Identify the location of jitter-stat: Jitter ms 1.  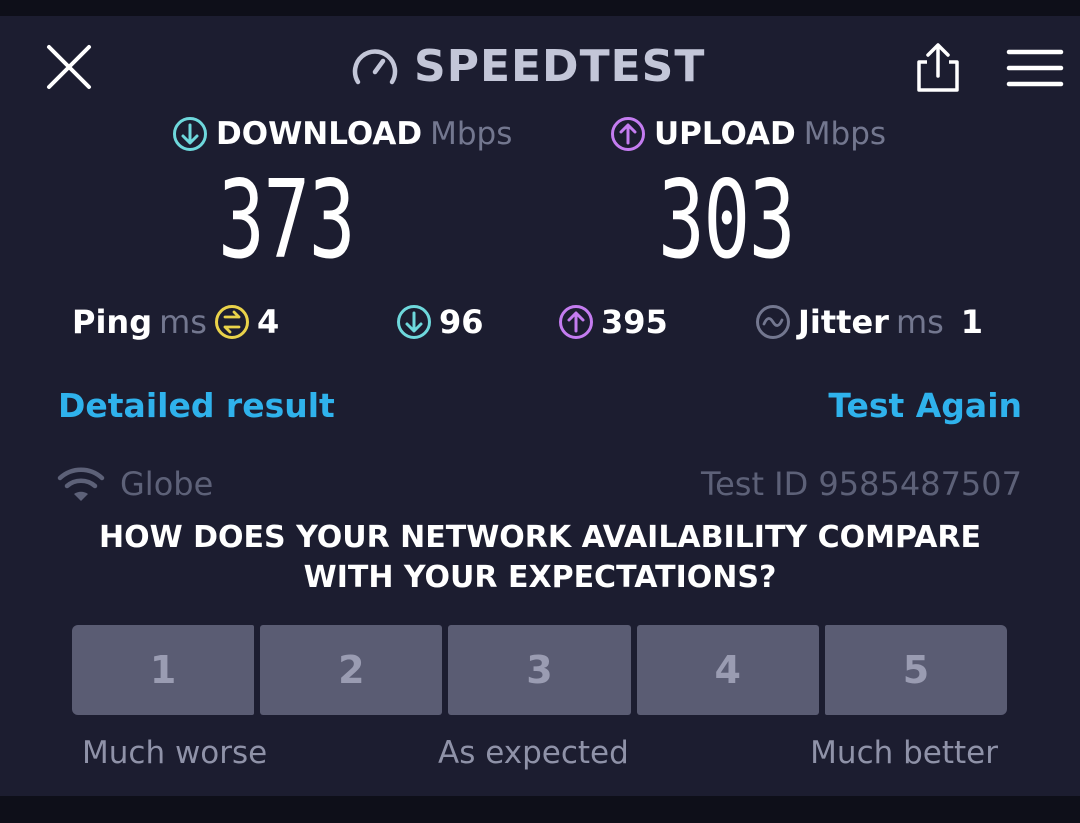
(869, 322).